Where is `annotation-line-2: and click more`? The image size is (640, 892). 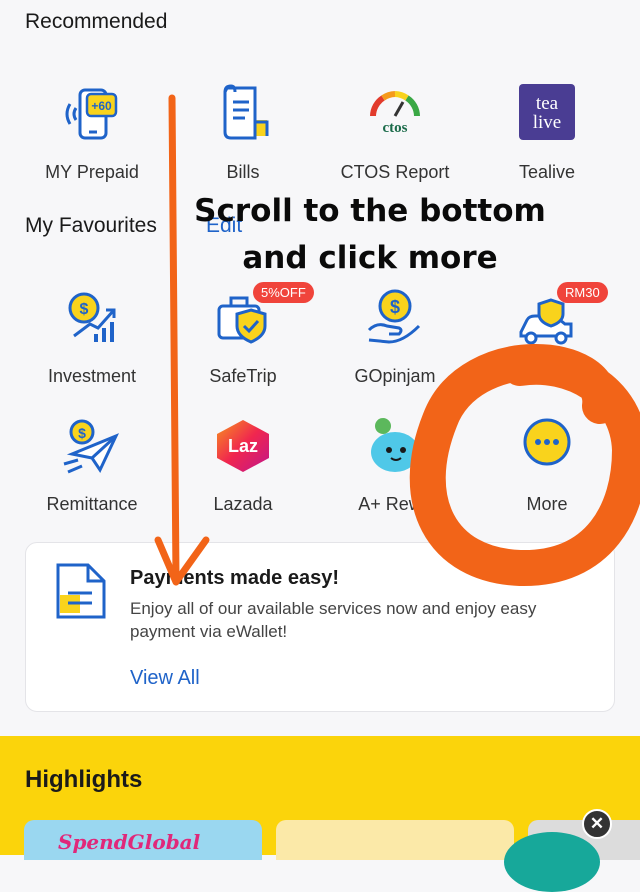
annotation-line-2: and click more is located at coordinates (370, 258).